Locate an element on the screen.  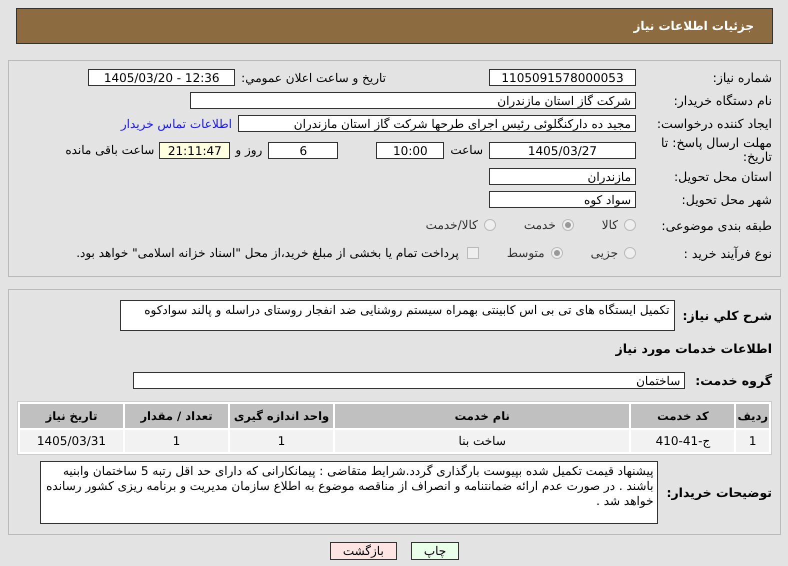
field-label: ایجاد کننده درخواست: is located at coordinates (714, 123).